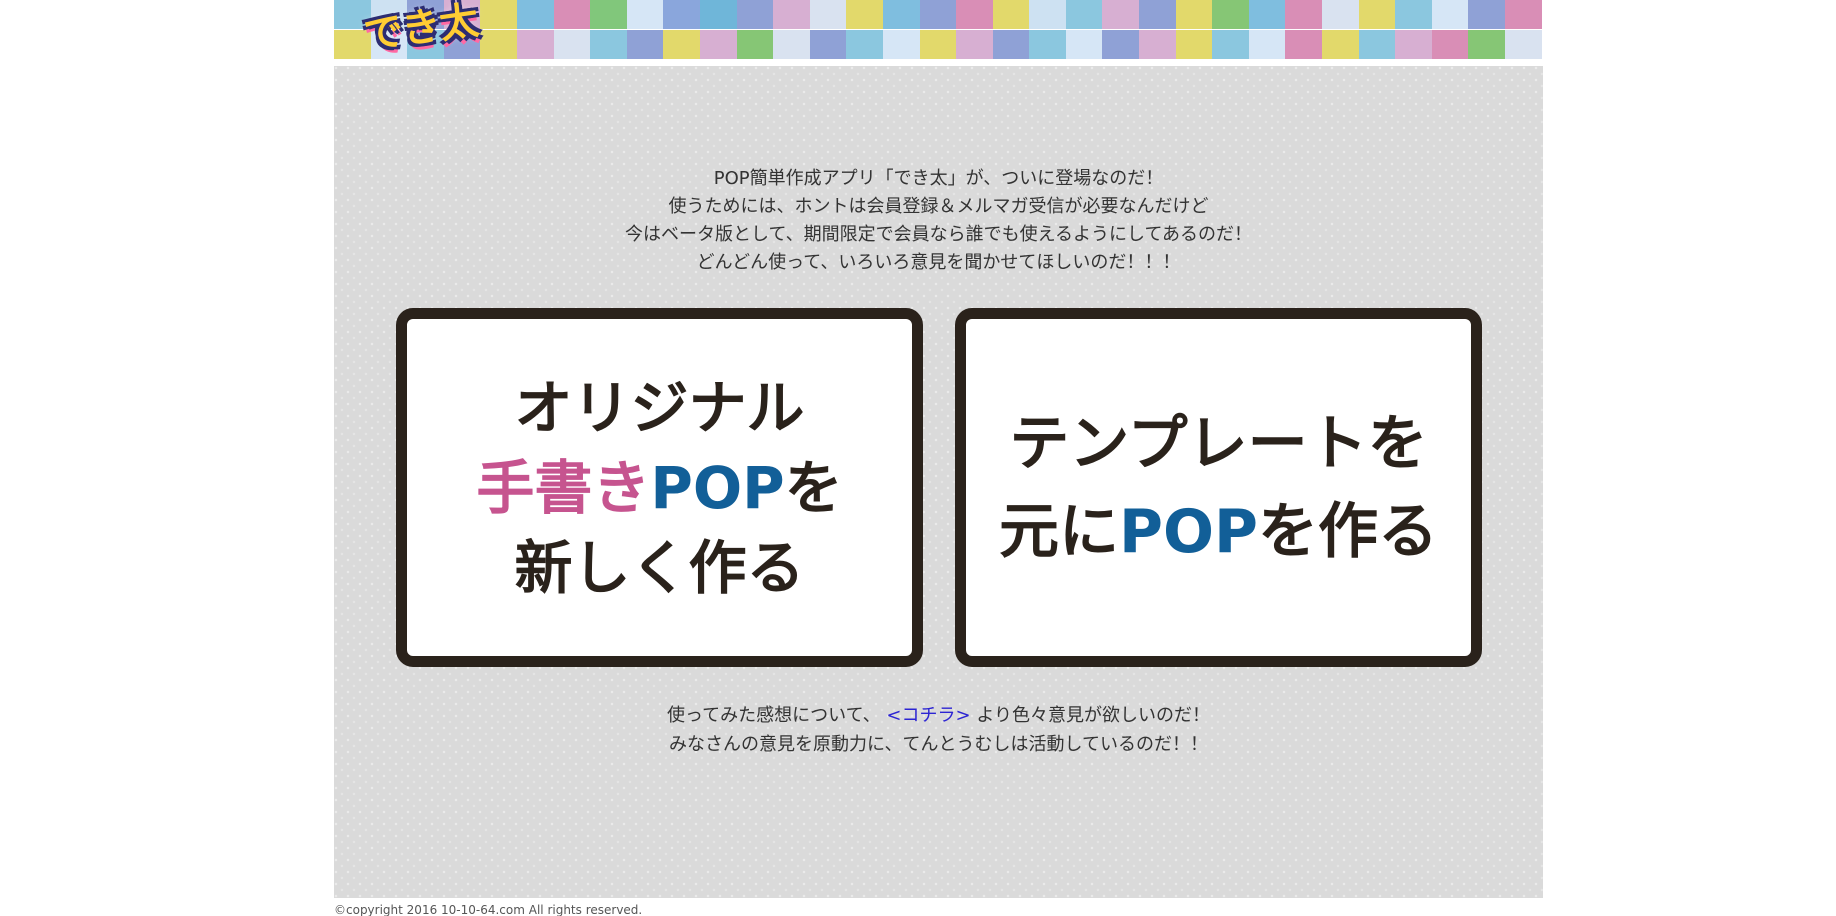  What do you see at coordinates (938, 206) in the screenshot?
I see `intro-line-2: 使うためには、ホントは会員登録＆メルマガ受信が必要なんだけど` at bounding box center [938, 206].